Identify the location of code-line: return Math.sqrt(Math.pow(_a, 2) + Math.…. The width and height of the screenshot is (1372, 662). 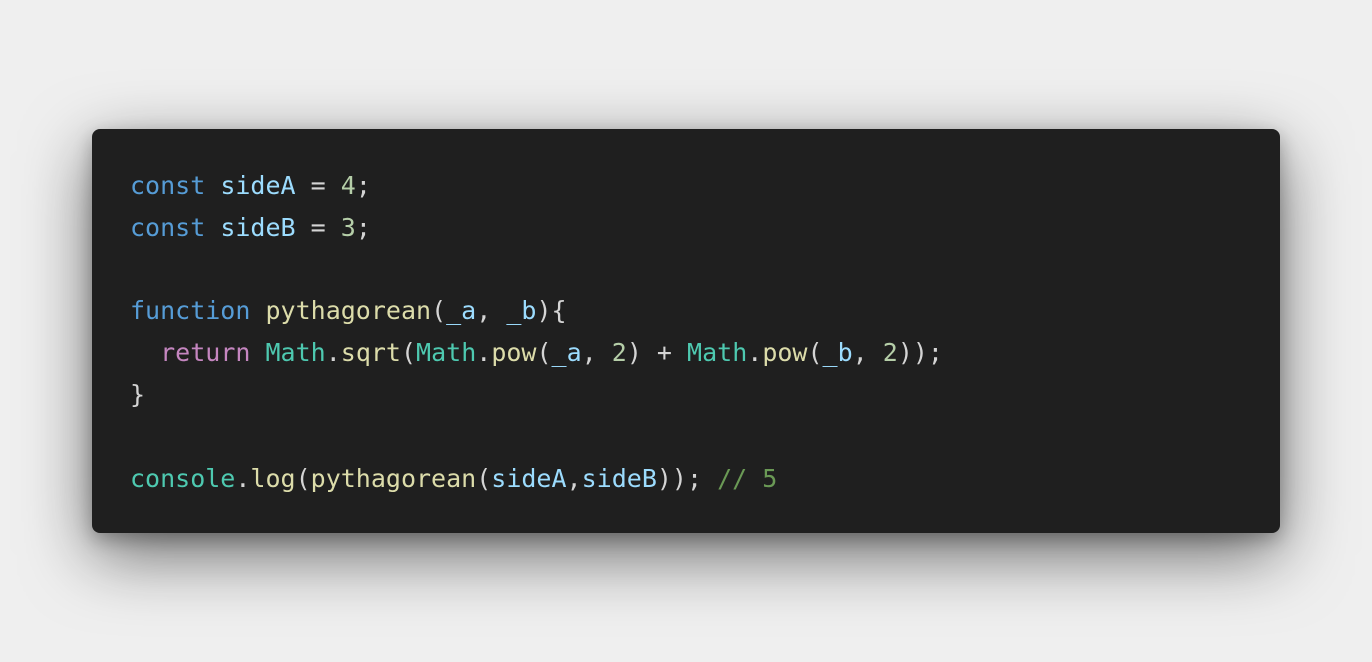
(536, 353).